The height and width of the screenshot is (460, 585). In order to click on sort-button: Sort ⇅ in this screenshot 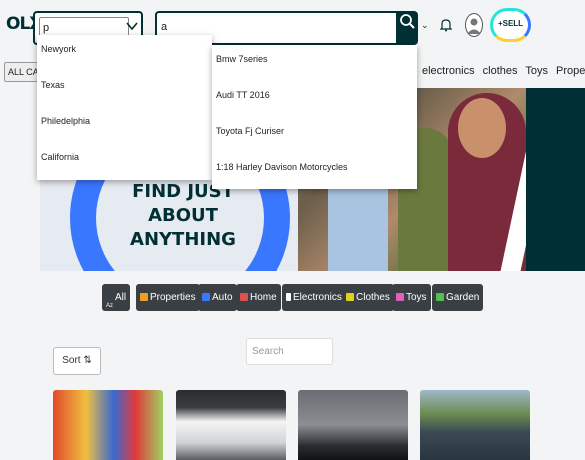, I will do `click(77, 361)`.